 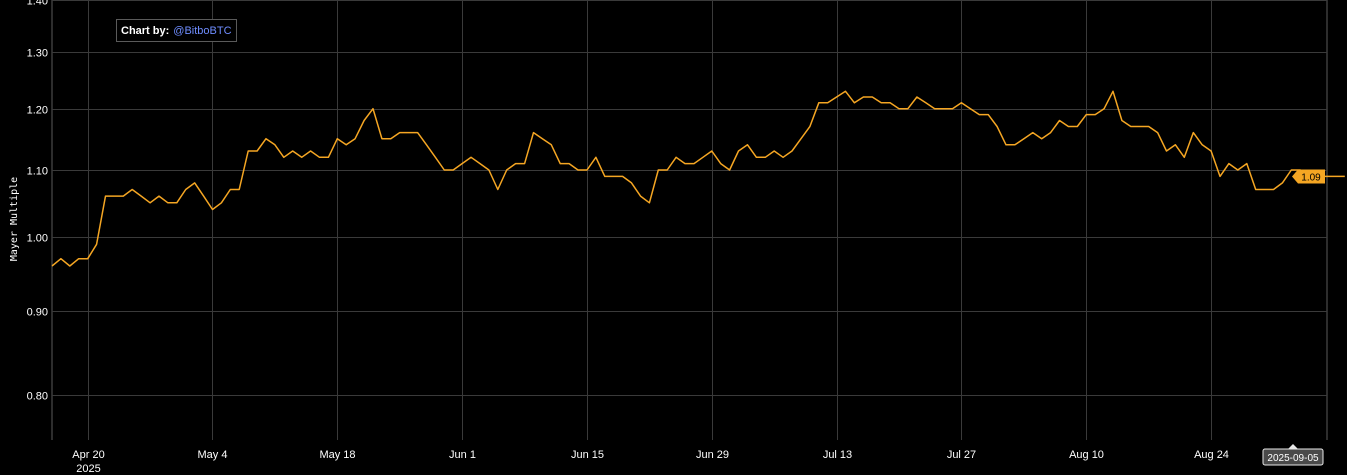 What do you see at coordinates (14, 219) in the screenshot?
I see `y-axis-label: Mayer Multiple` at bounding box center [14, 219].